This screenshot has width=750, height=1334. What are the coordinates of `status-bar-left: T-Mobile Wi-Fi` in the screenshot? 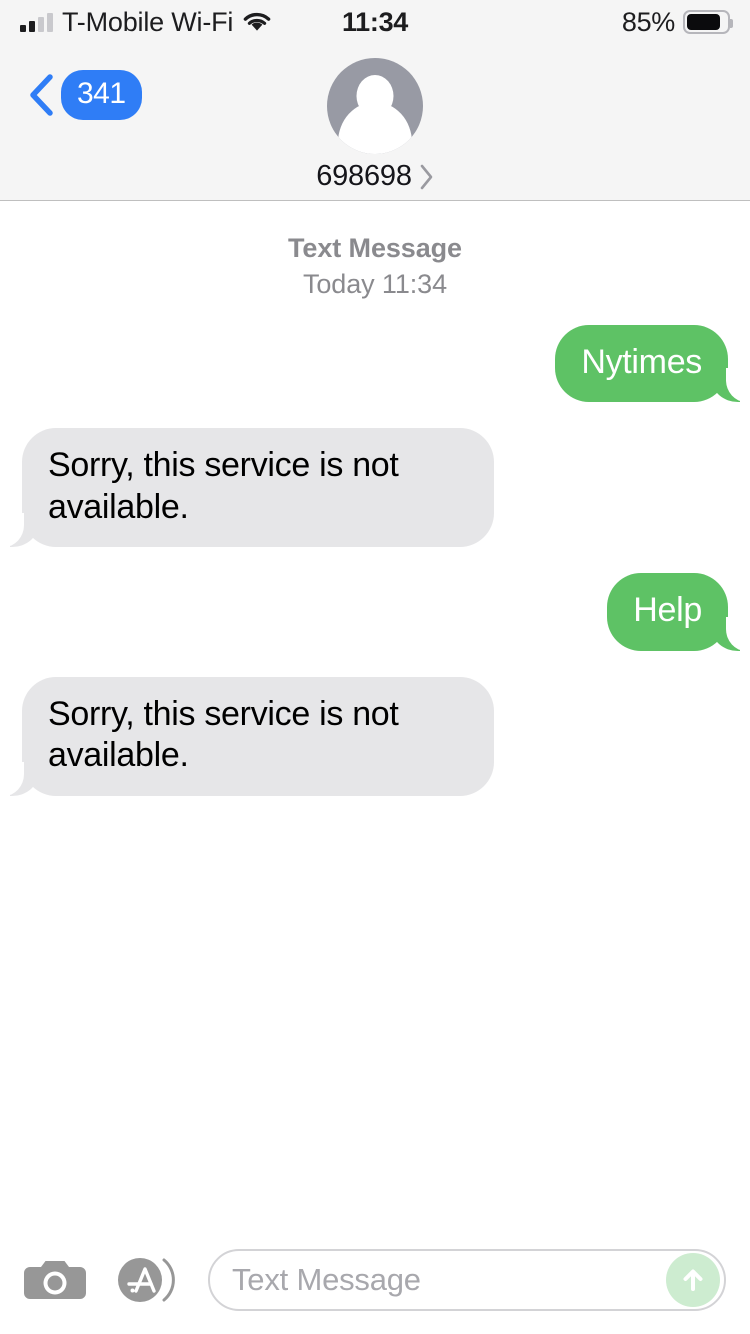 It's located at (146, 21).